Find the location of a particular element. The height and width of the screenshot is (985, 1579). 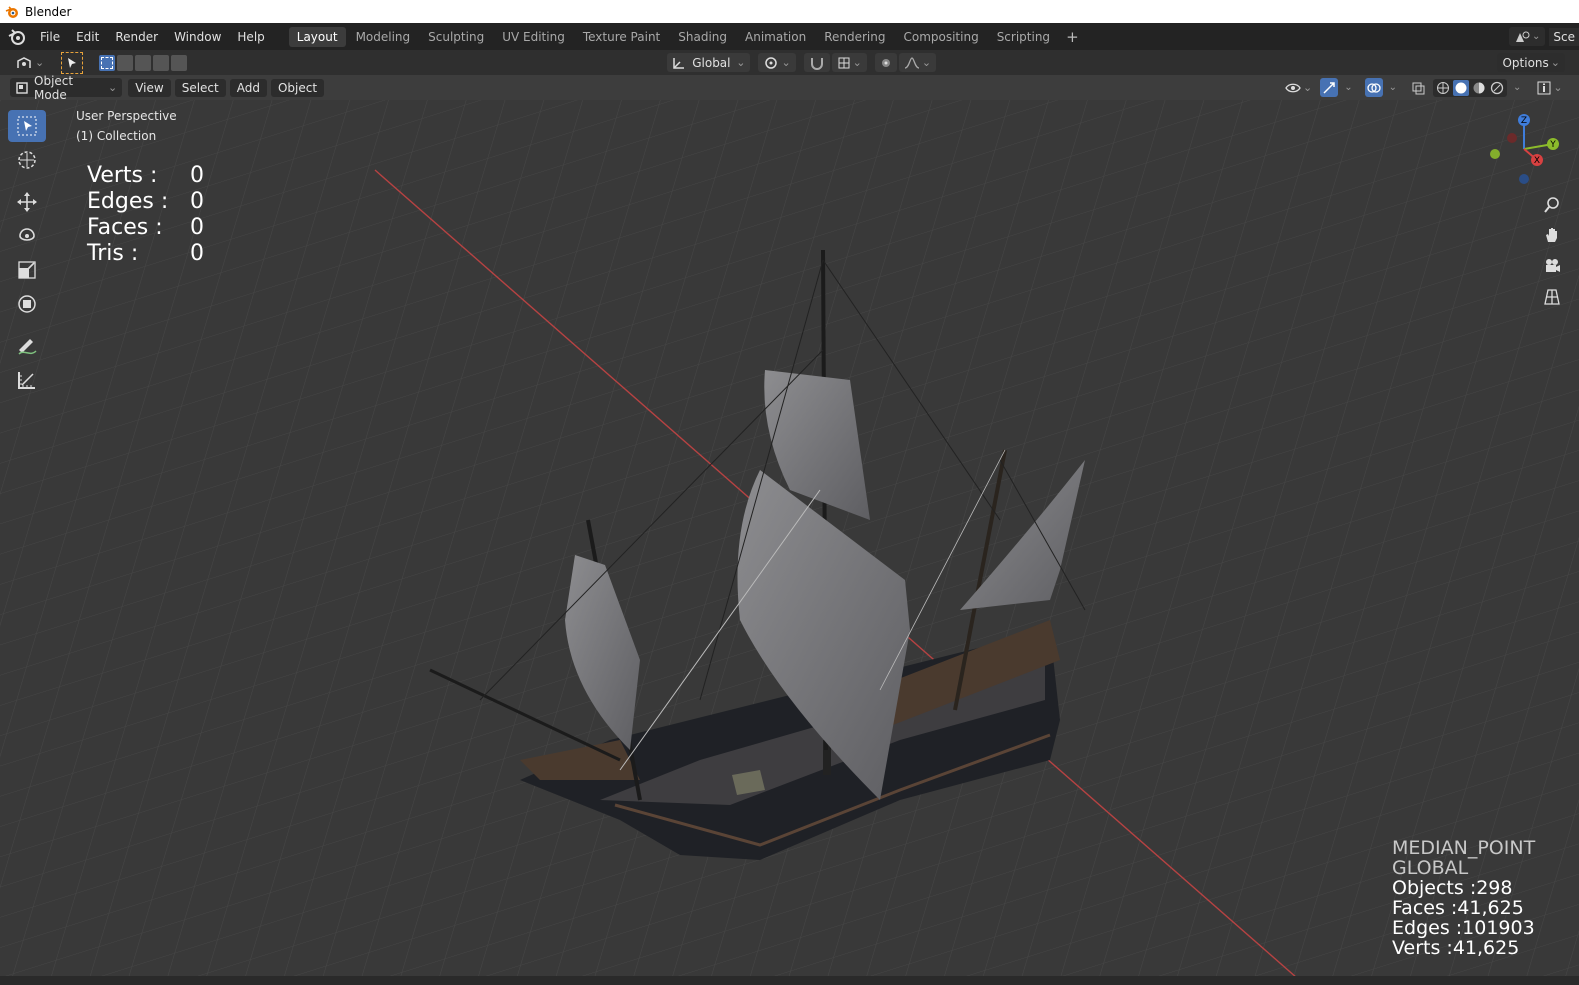

stat-row-edges: Edges : 0 is located at coordinates (153, 202).